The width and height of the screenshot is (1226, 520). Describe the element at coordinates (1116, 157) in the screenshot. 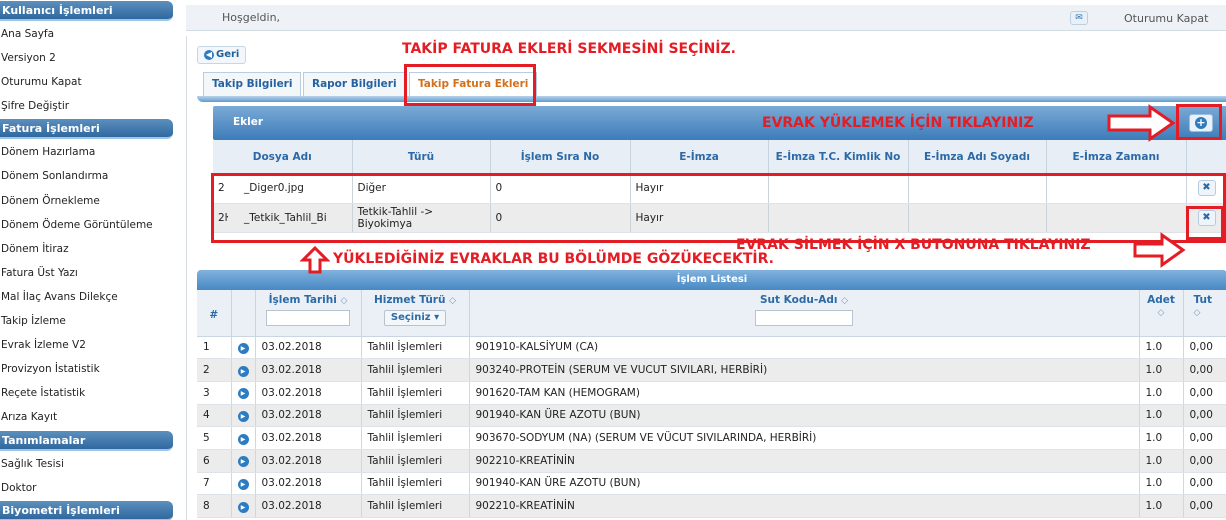

I see `col-esign-time: E-İmza Zamanı` at that location.